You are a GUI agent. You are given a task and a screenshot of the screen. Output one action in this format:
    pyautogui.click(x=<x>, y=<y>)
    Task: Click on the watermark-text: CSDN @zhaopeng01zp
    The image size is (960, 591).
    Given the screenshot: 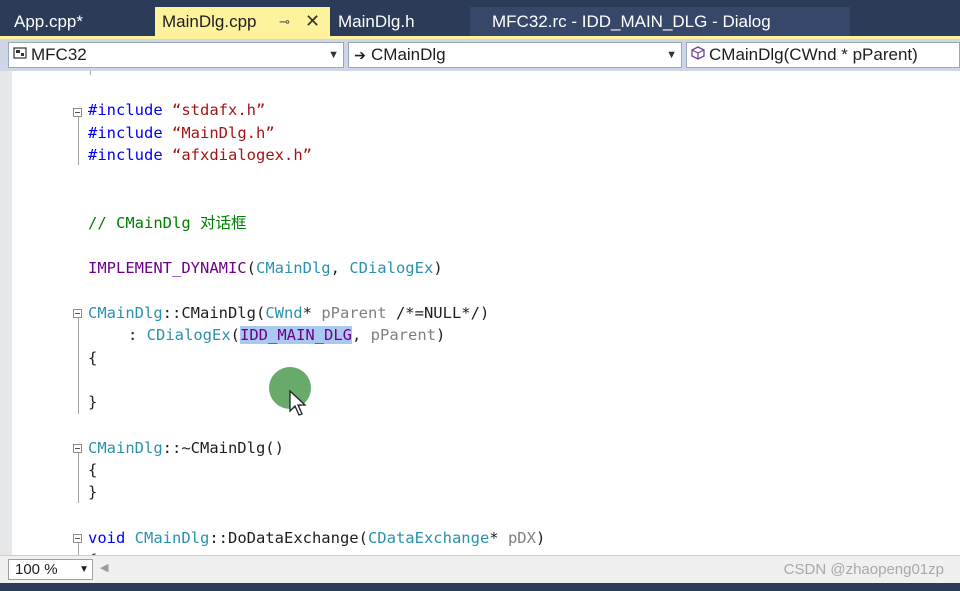 What is the action you would take?
    pyautogui.click(x=863, y=569)
    